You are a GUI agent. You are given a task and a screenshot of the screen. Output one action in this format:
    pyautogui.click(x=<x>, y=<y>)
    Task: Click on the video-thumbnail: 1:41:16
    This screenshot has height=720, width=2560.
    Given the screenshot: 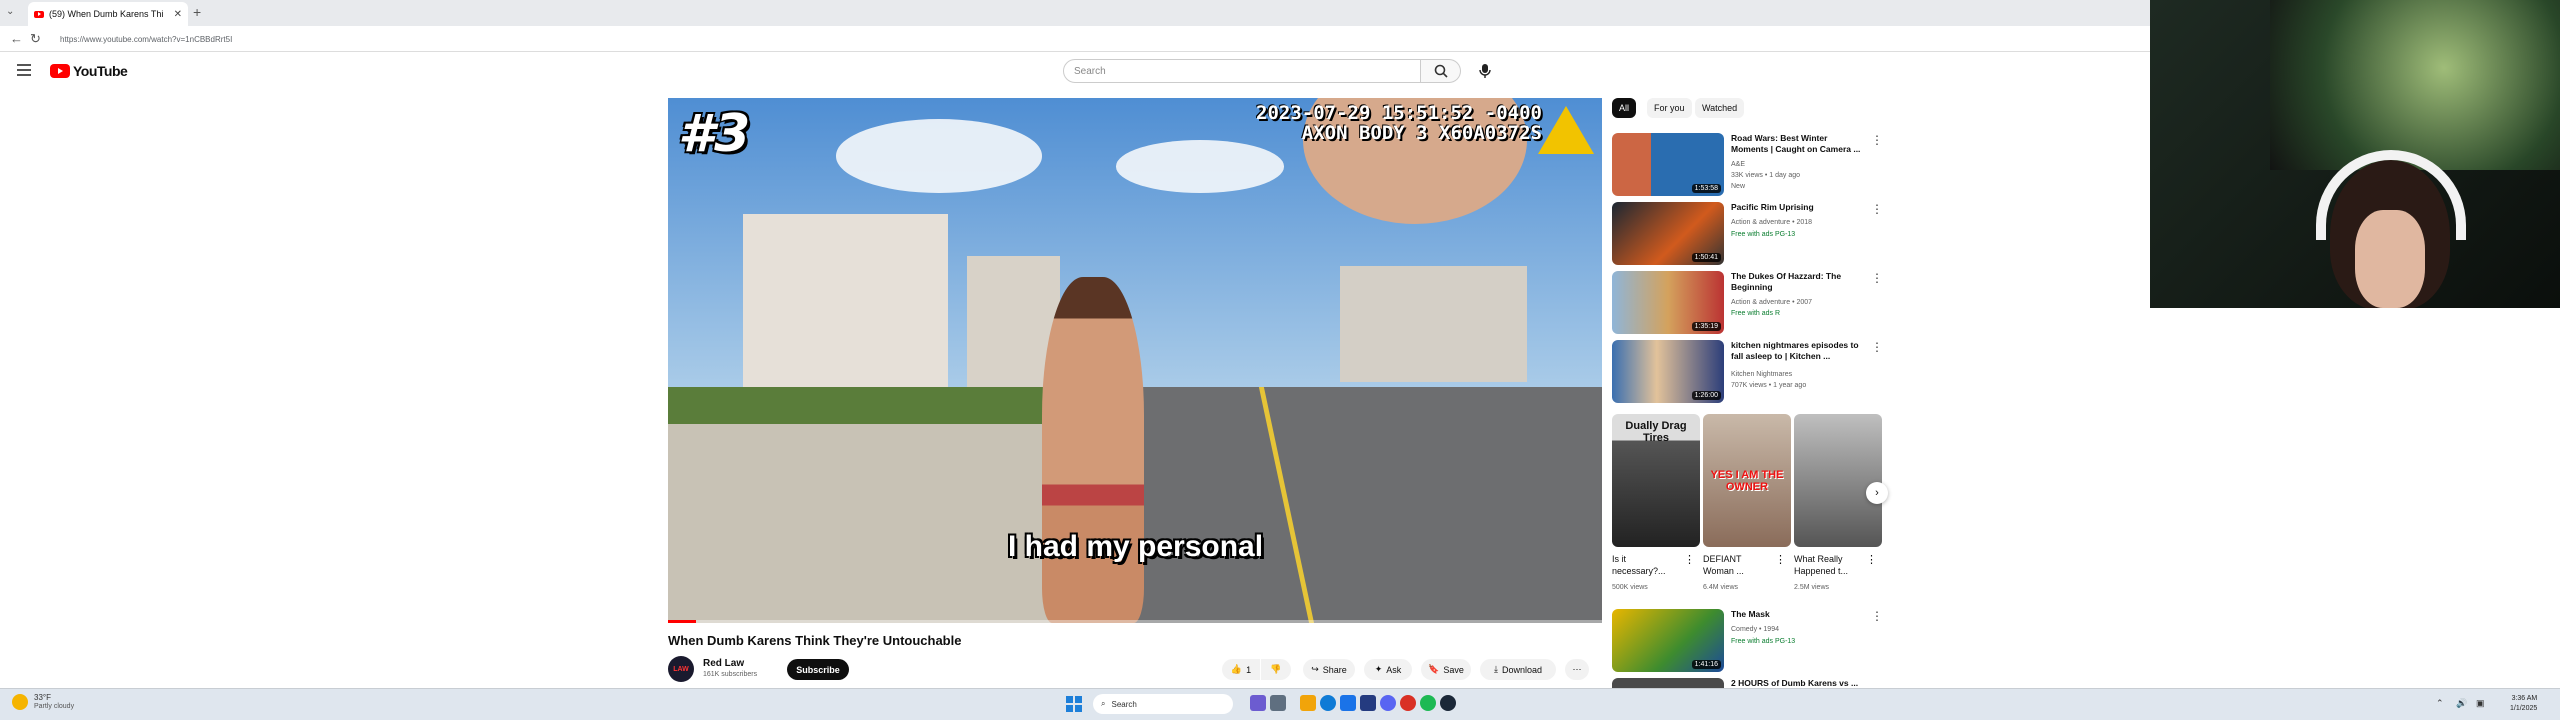 What is the action you would take?
    pyautogui.click(x=1668, y=640)
    